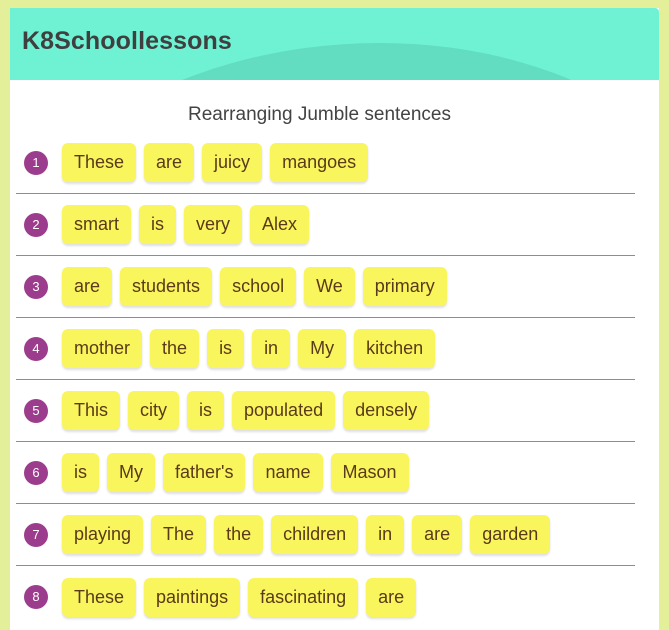 This screenshot has width=669, height=630. I want to click on word-tile: populated, so click(284, 410).